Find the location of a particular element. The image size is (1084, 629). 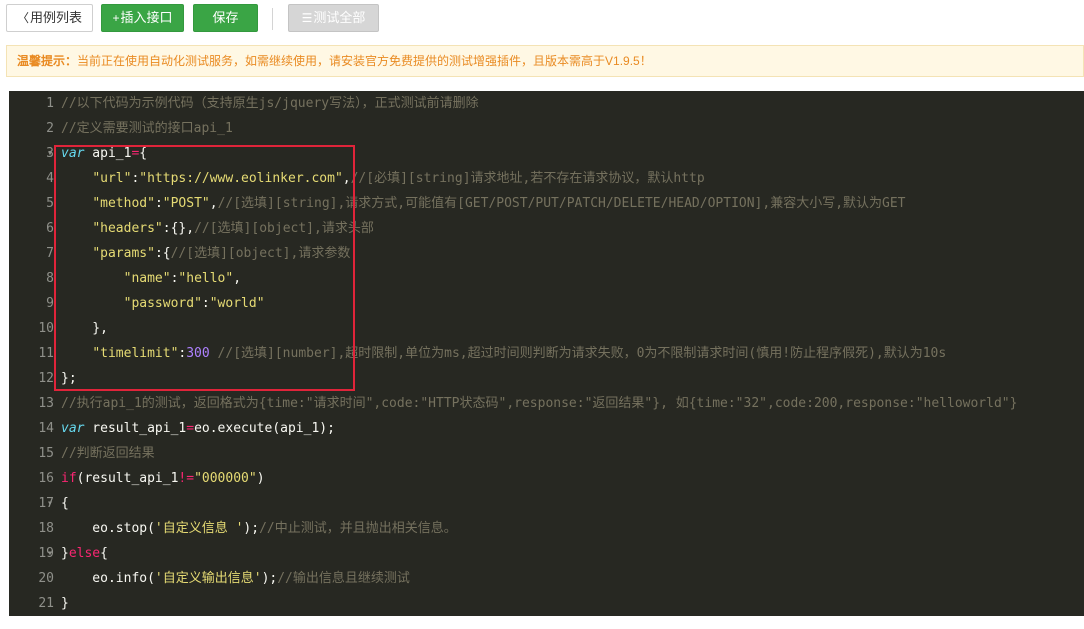

save-button: 保存 is located at coordinates (225, 18).